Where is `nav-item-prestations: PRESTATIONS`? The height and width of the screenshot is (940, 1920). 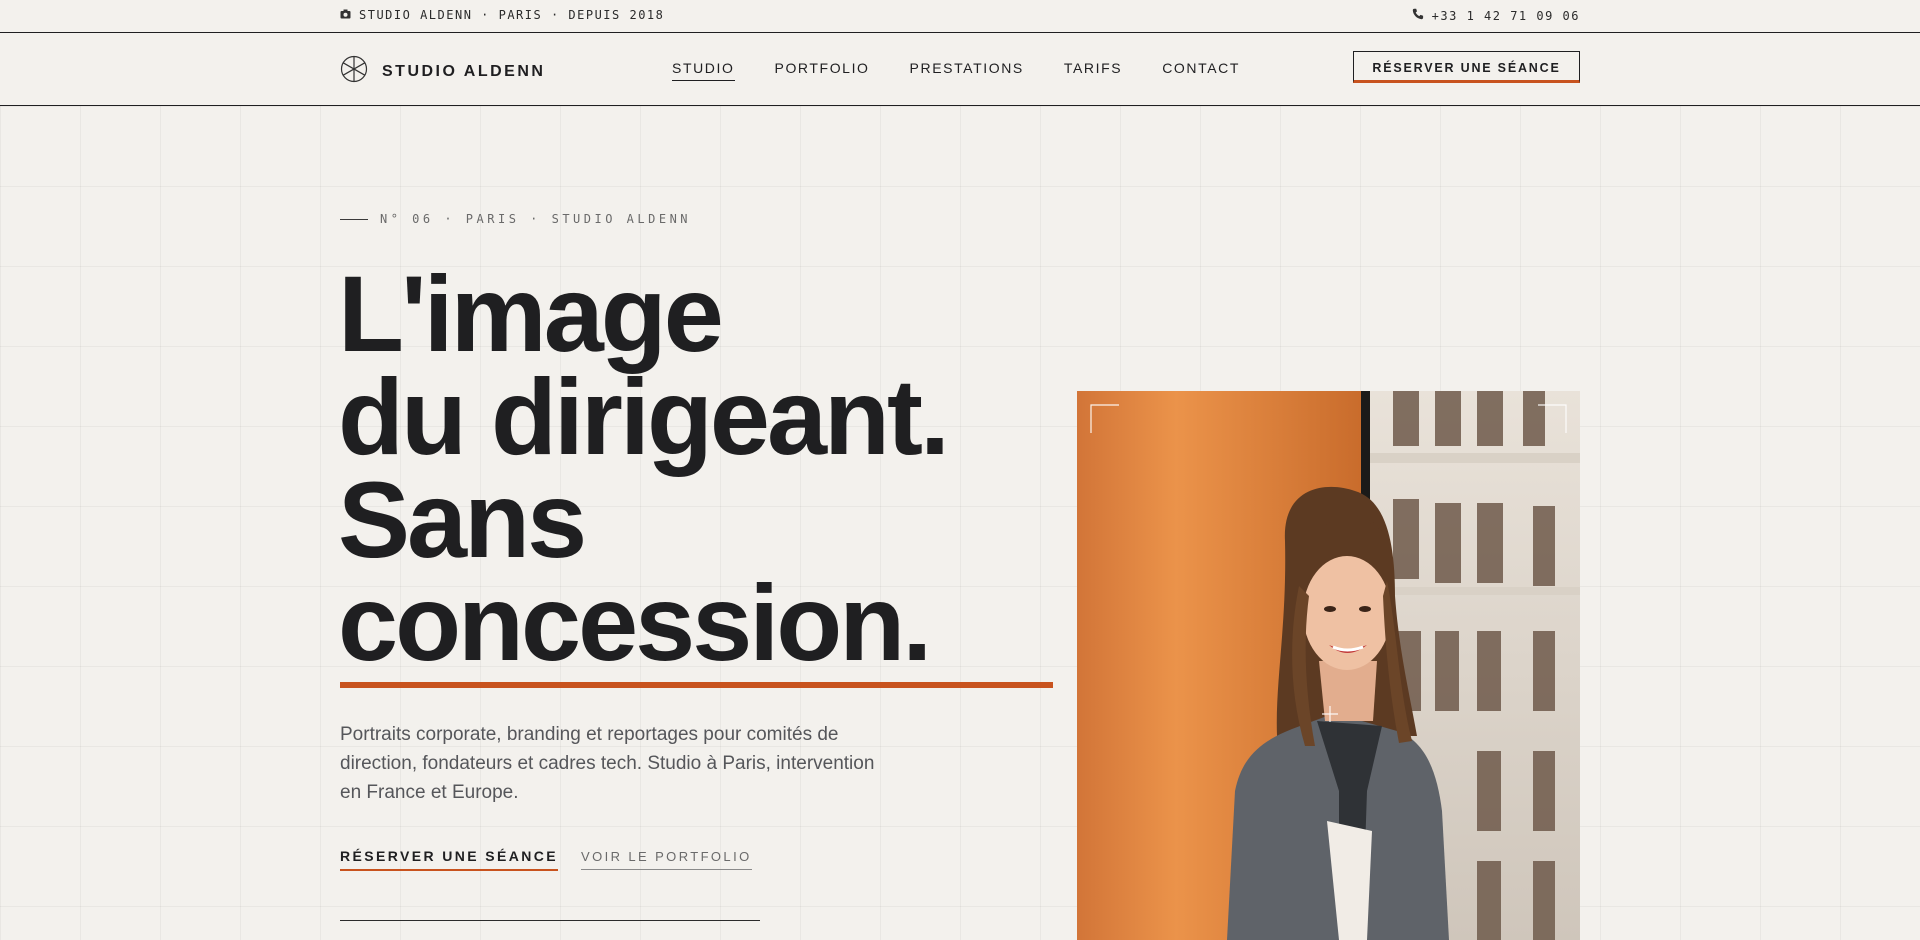
nav-item-prestations: PRESTATIONS is located at coordinates (967, 70).